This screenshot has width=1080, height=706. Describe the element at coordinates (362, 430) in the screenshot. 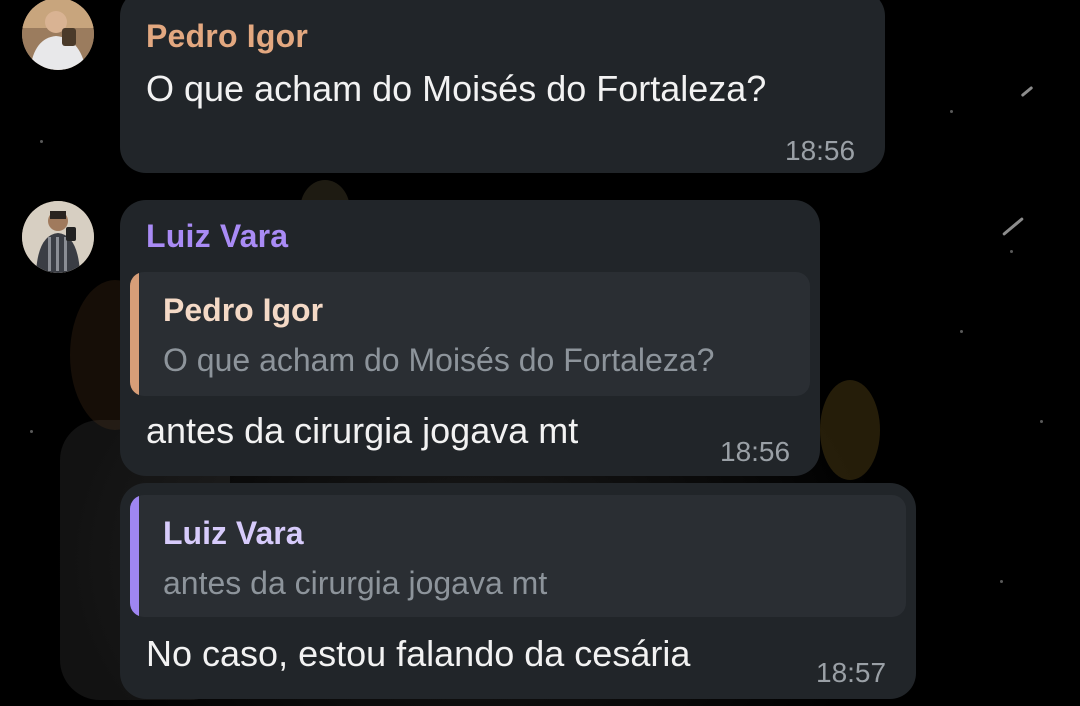

I see `message-text: antes da cirurgia jogava mt` at that location.